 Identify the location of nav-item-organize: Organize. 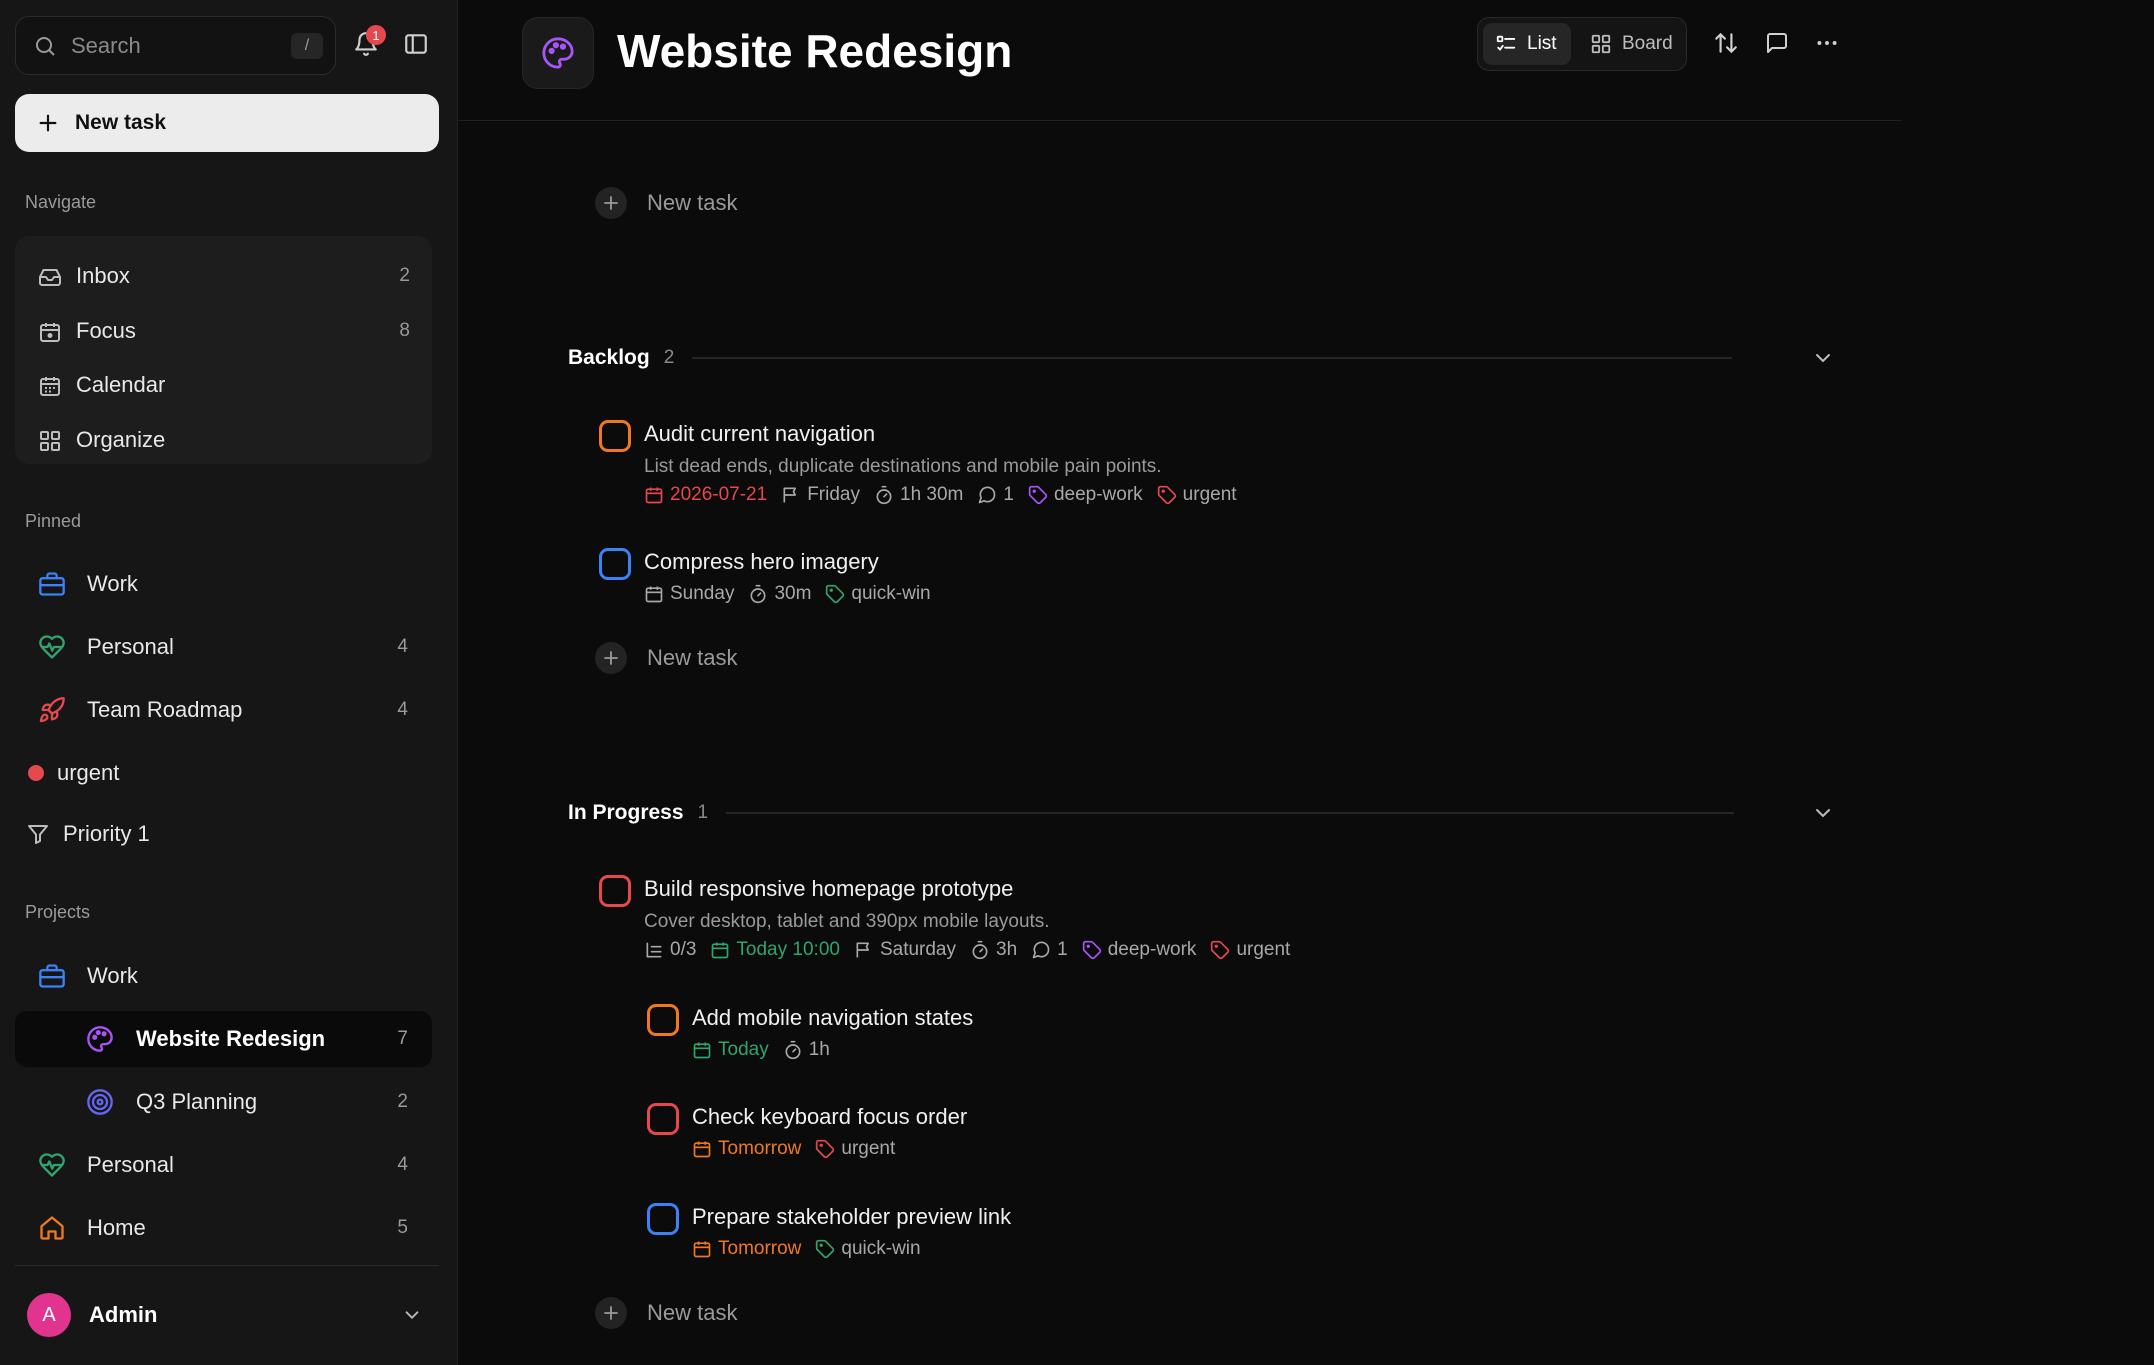
(223, 440).